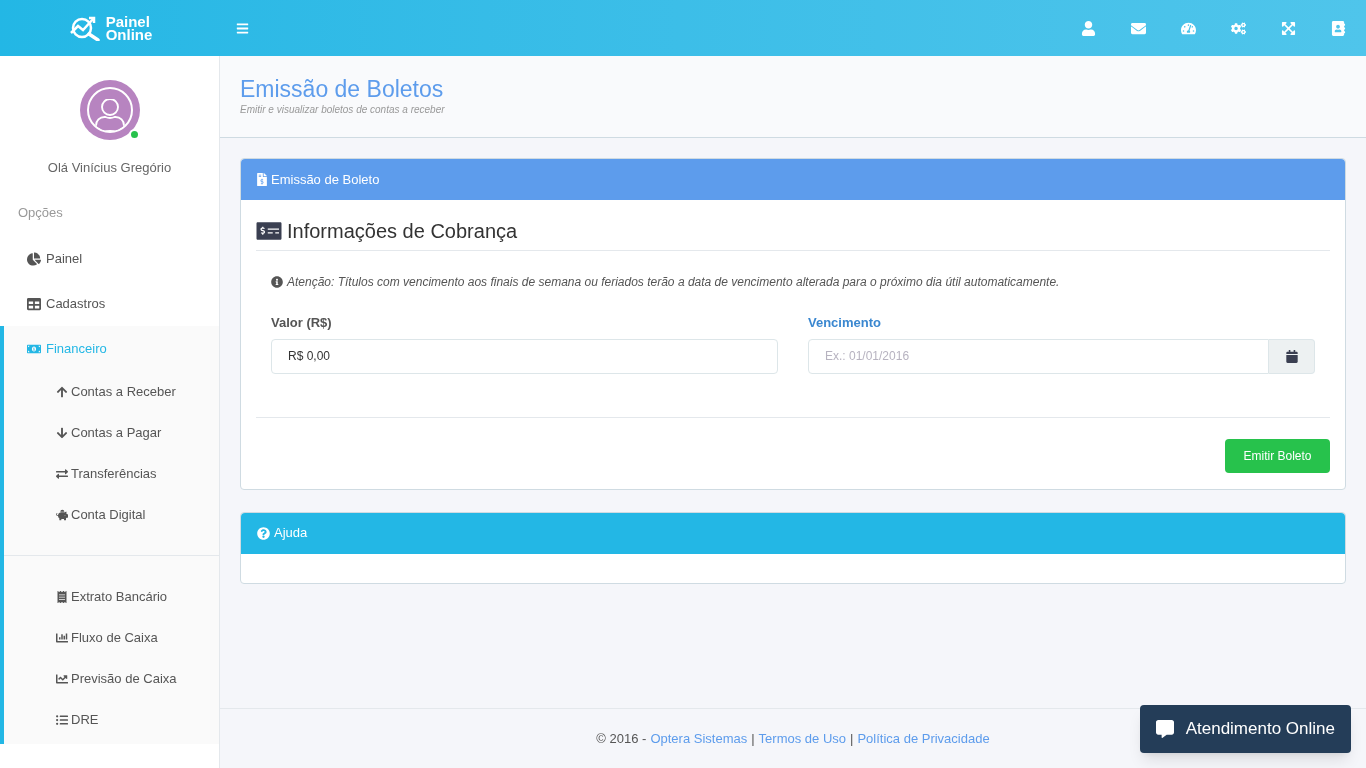 This screenshot has height=768, width=1366. I want to click on calendar-icon, so click(1291, 356).